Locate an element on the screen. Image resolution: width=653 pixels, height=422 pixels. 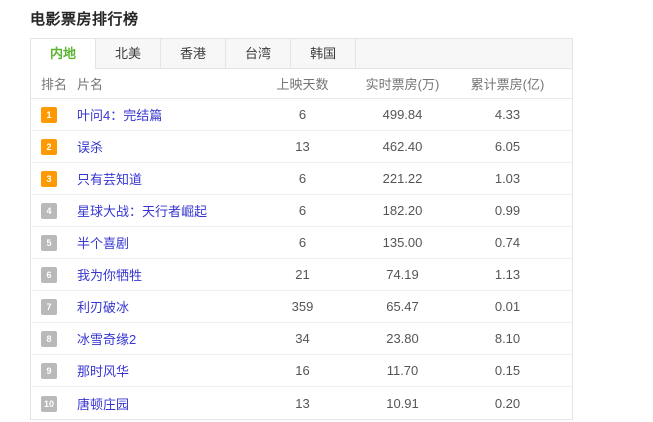
table-row: 1 叶问4：完结篇 6 499.84 4.33 is located at coordinates (301, 115).